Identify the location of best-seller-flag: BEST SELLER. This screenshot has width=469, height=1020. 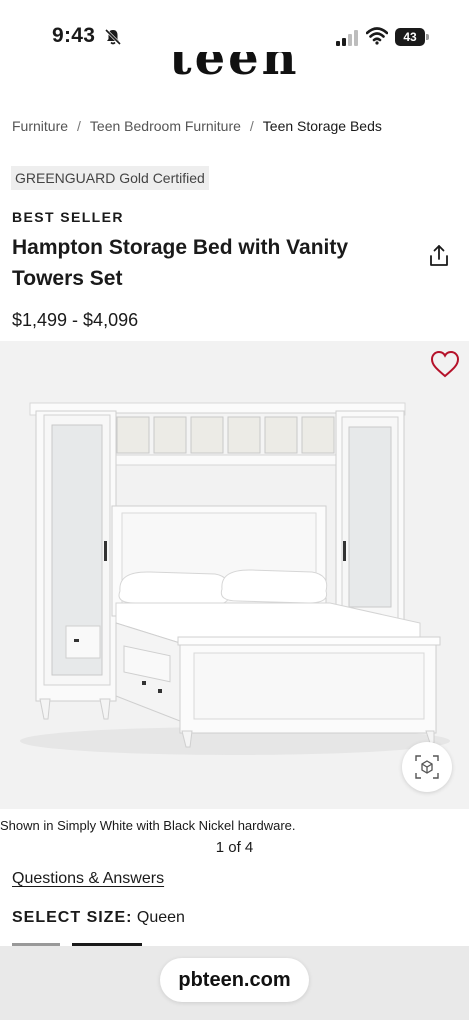
(68, 217).